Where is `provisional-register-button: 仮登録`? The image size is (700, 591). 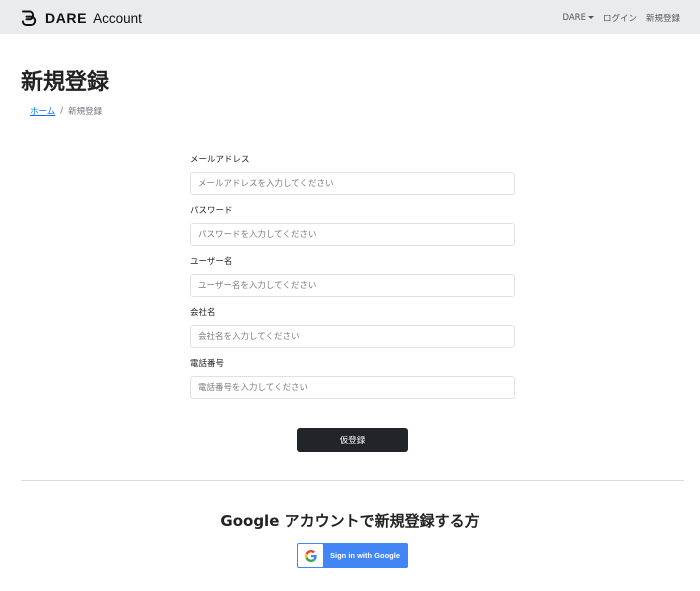
provisional-register-button: 仮登録 is located at coordinates (352, 440).